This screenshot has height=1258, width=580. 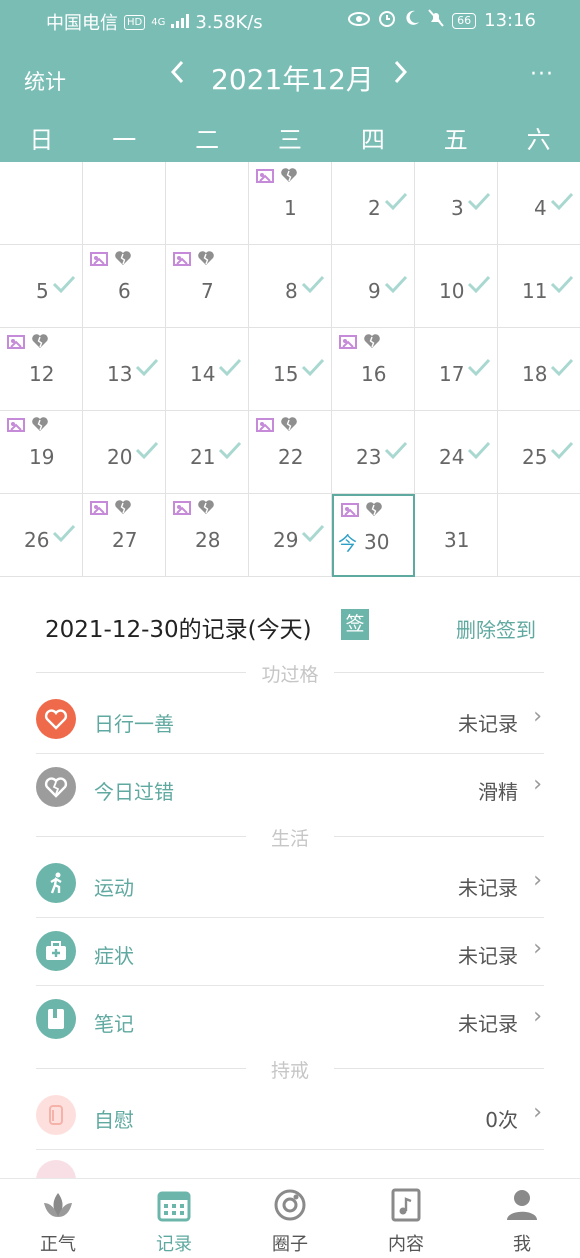 What do you see at coordinates (58, 1244) in the screenshot?
I see `tab-label: 正气` at bounding box center [58, 1244].